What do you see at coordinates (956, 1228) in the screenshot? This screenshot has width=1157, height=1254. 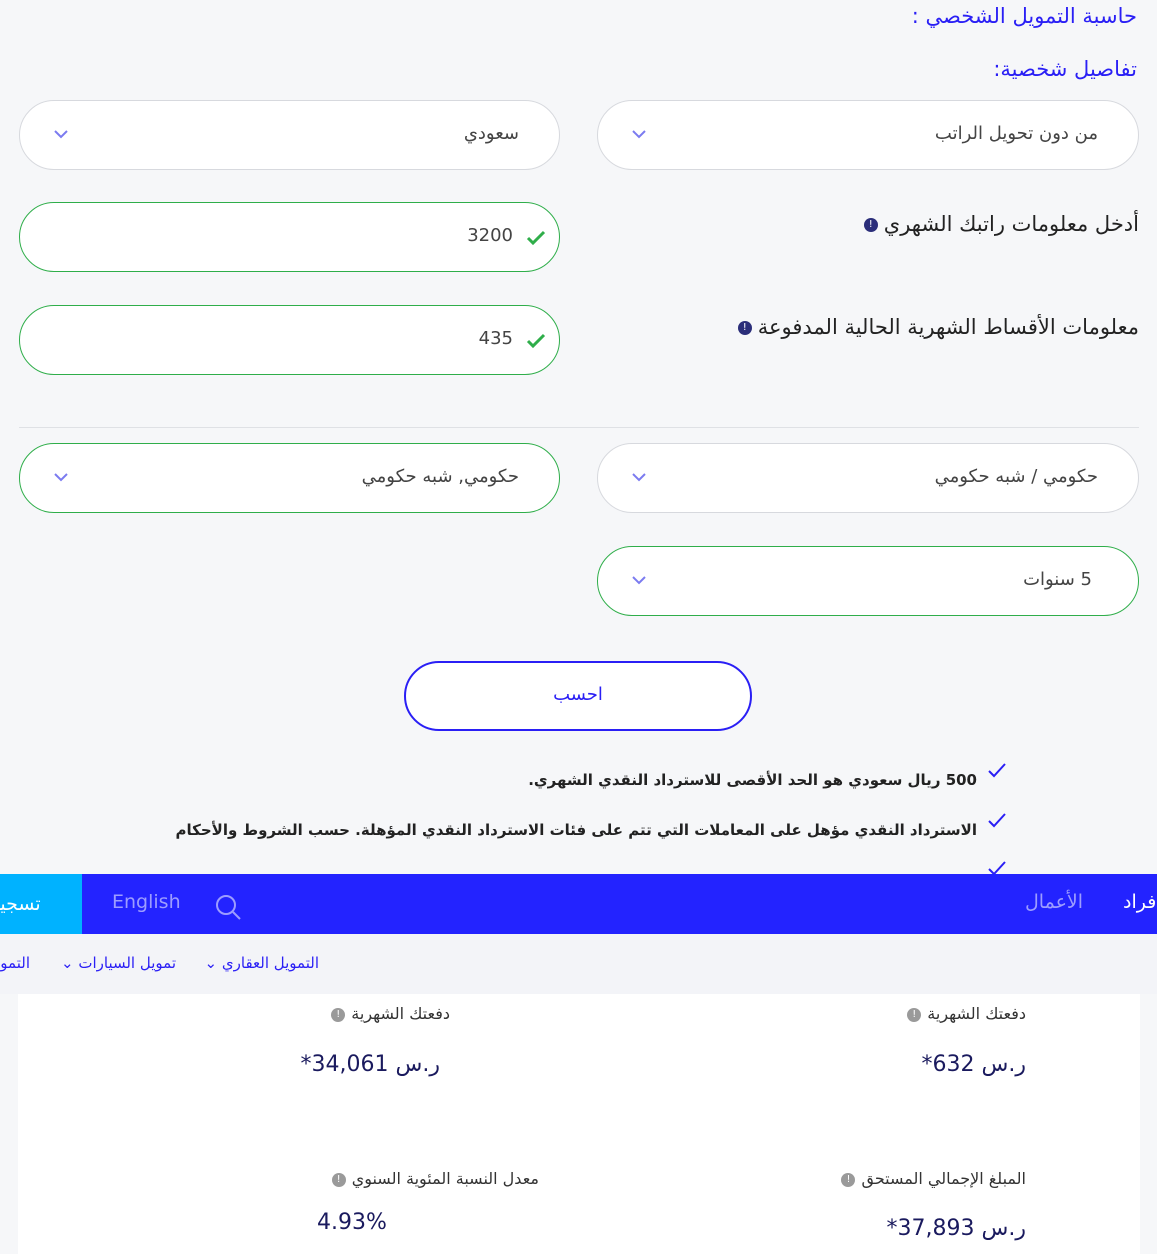 I see `result-value: ر.س 37,893*` at bounding box center [956, 1228].